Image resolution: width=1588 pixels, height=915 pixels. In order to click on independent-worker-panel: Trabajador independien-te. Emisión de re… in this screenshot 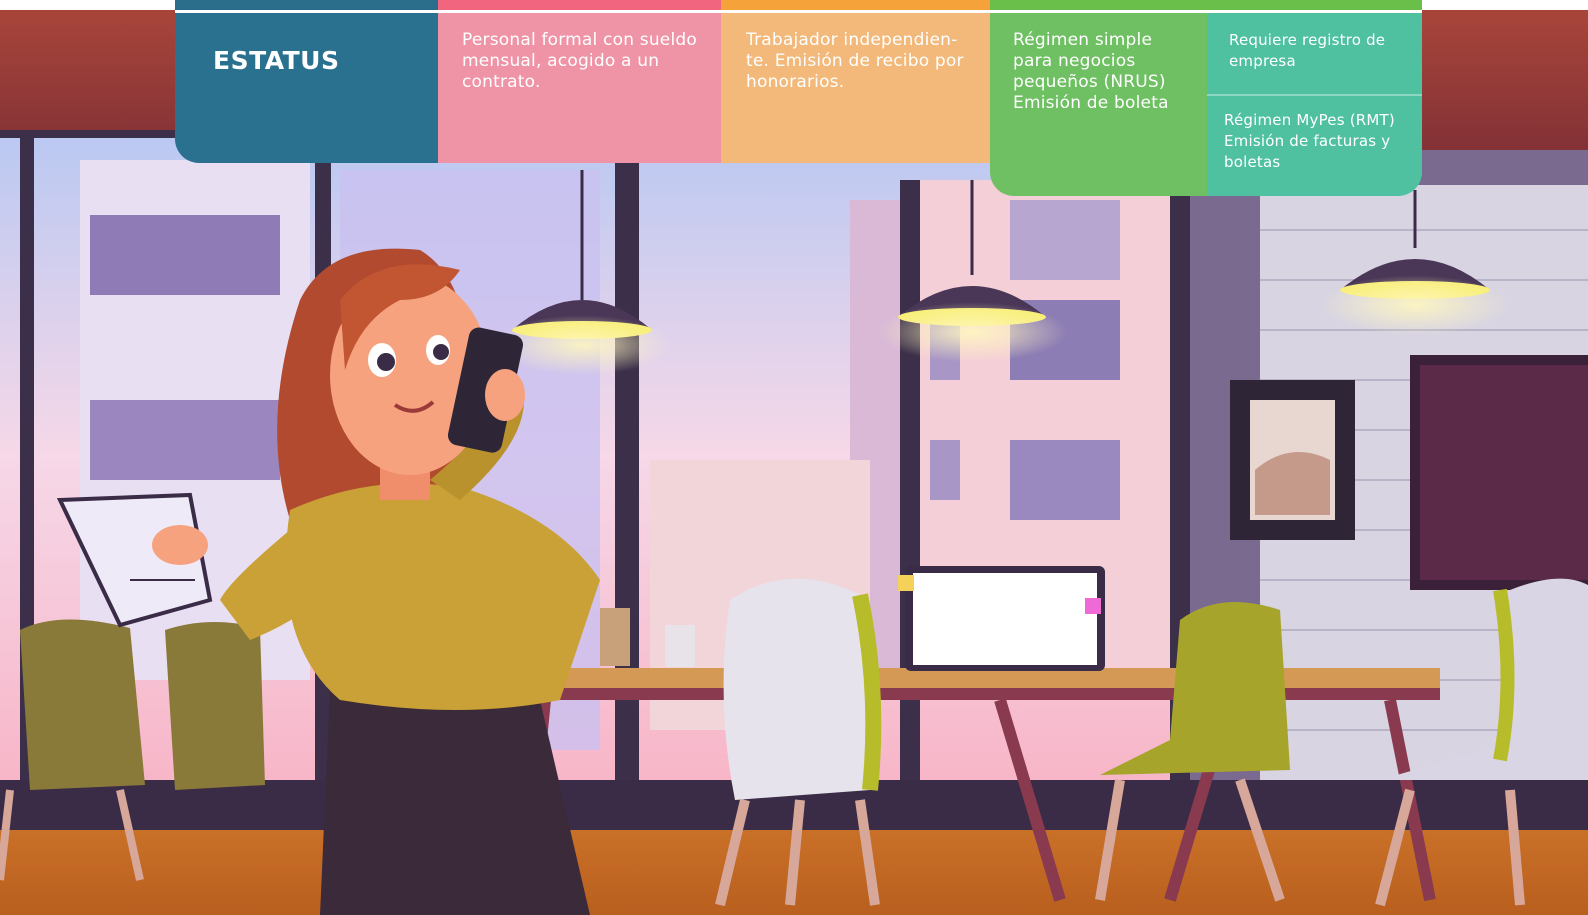, I will do `click(855, 88)`.